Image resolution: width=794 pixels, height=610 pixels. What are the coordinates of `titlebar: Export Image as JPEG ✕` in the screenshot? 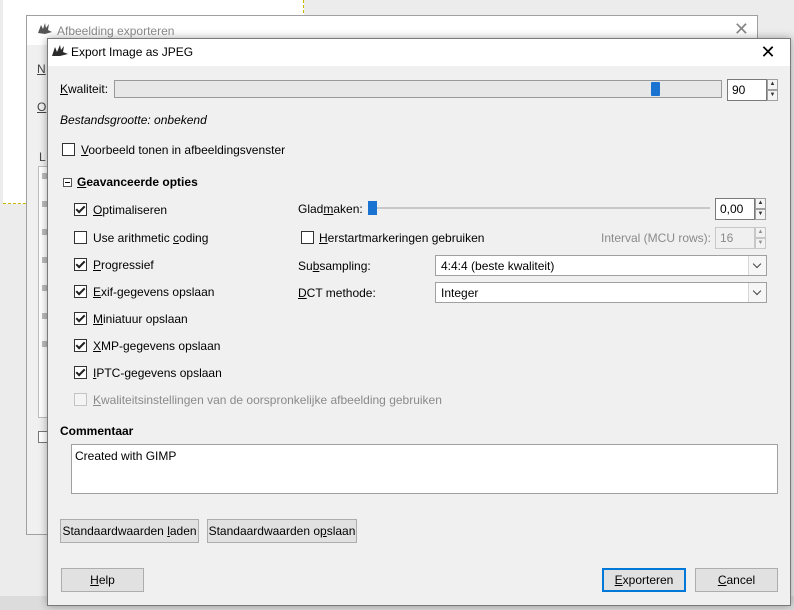 It's located at (419, 52).